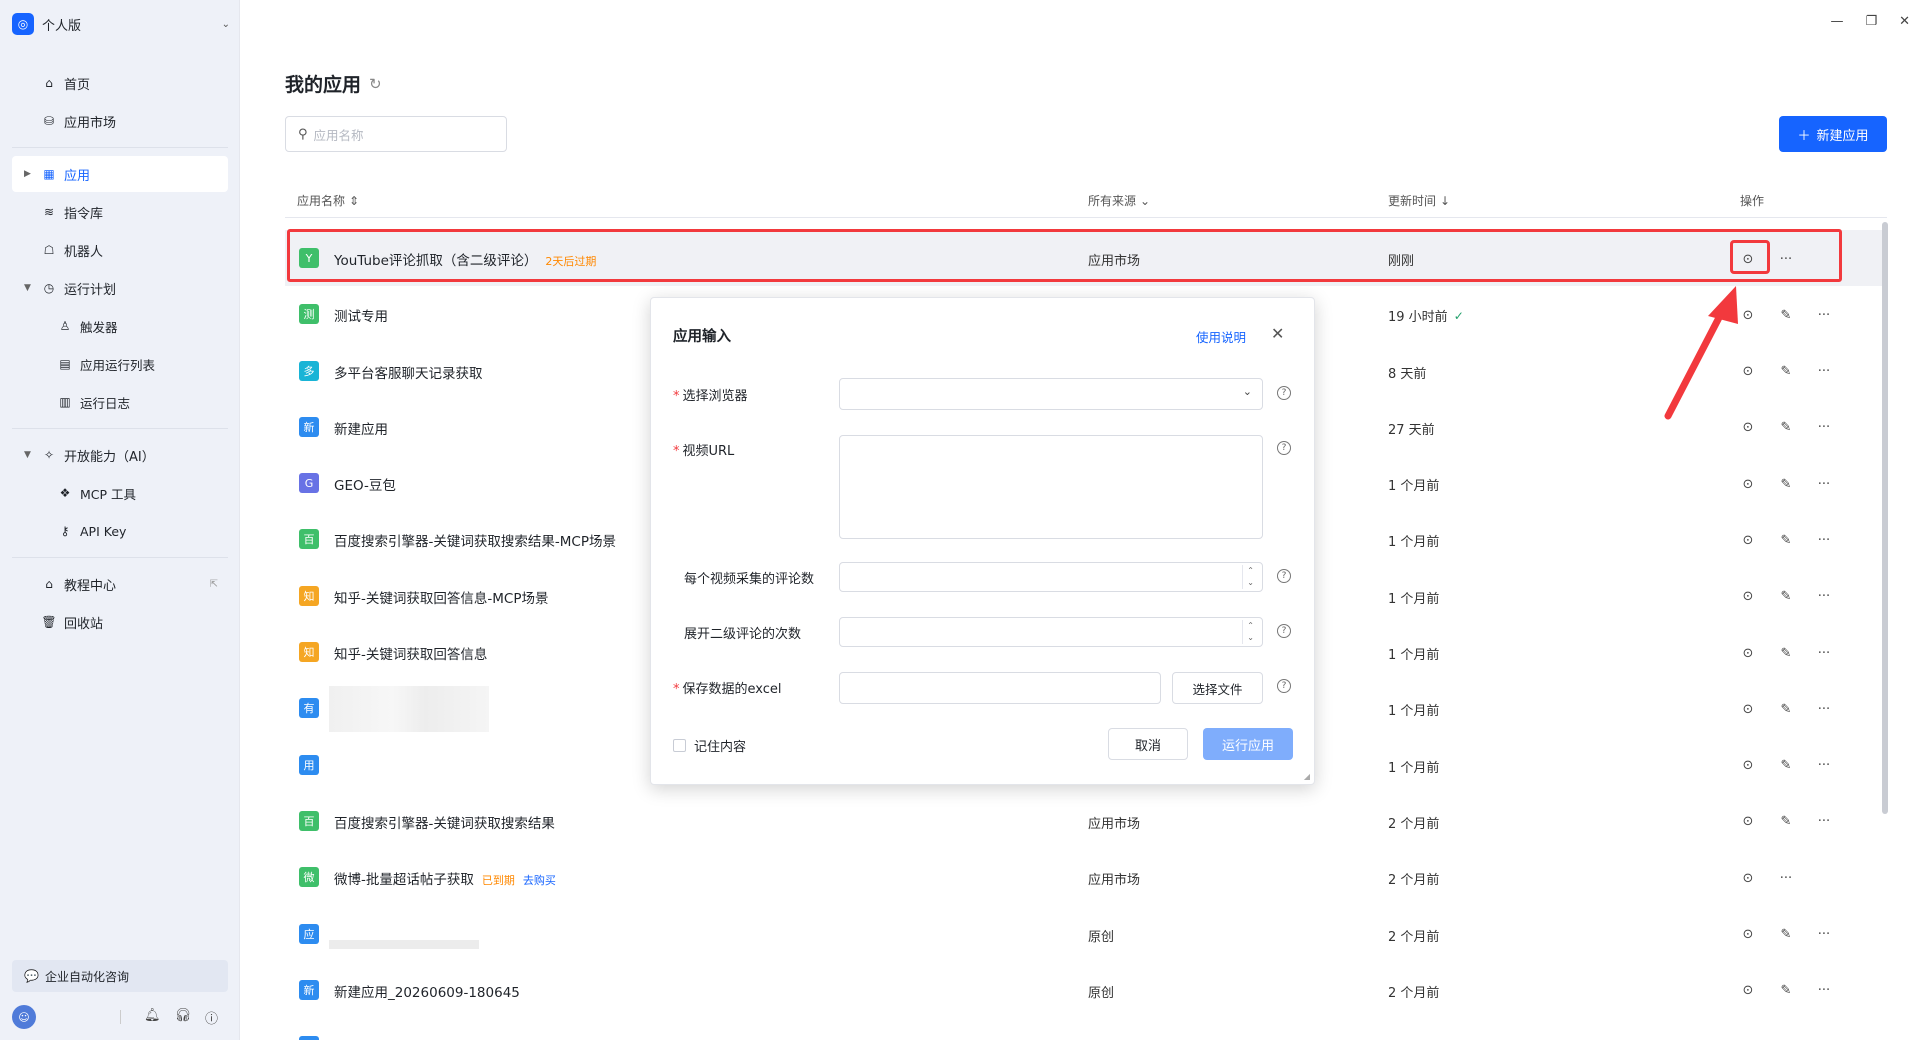  What do you see at coordinates (709, 745) in the screenshot?
I see `remember-checkbox: 记住内容` at bounding box center [709, 745].